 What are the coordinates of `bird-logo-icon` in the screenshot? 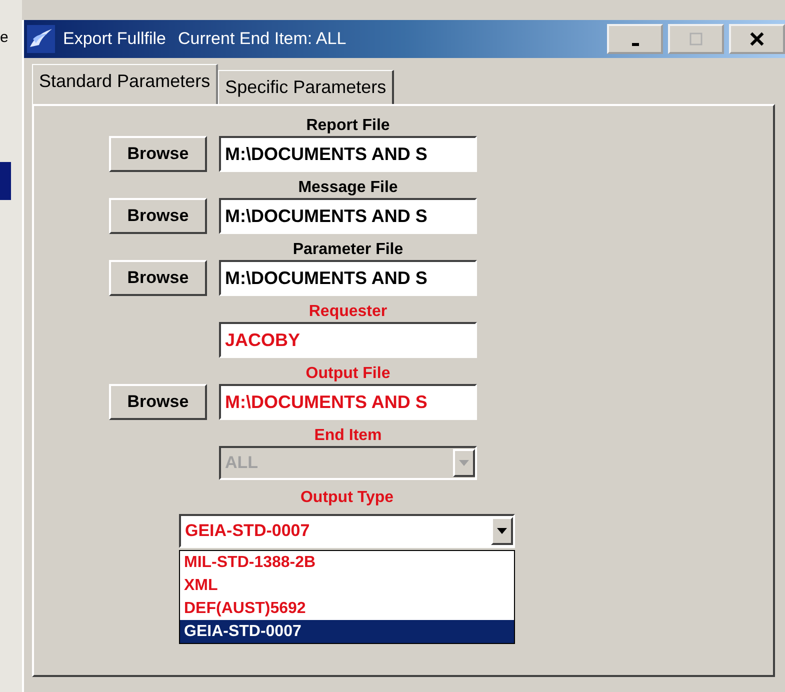 It's located at (41, 39).